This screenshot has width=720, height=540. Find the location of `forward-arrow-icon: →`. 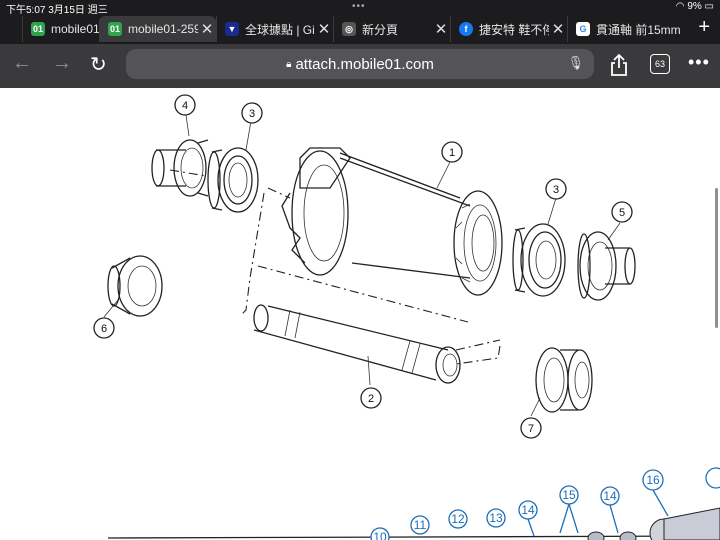

forward-arrow-icon: → is located at coordinates (62, 63).